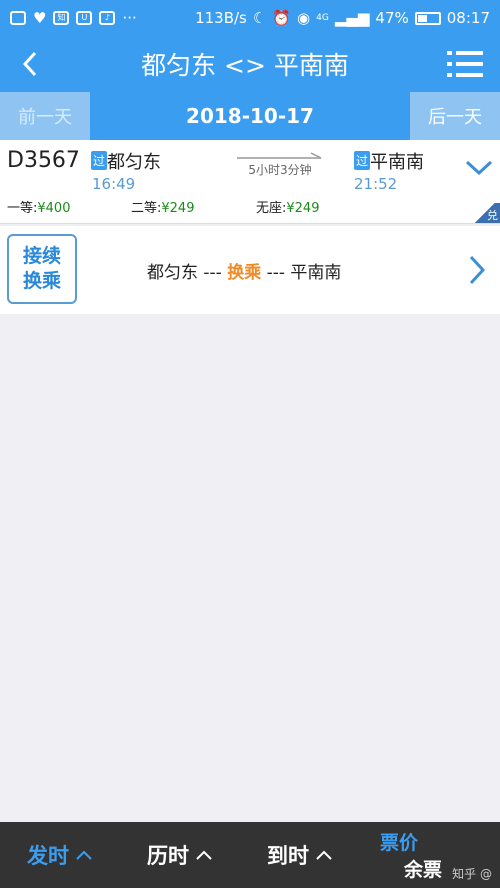 Image resolution: width=500 pixels, height=888 pixels. I want to click on chevron-left-icon, so click(29, 64).